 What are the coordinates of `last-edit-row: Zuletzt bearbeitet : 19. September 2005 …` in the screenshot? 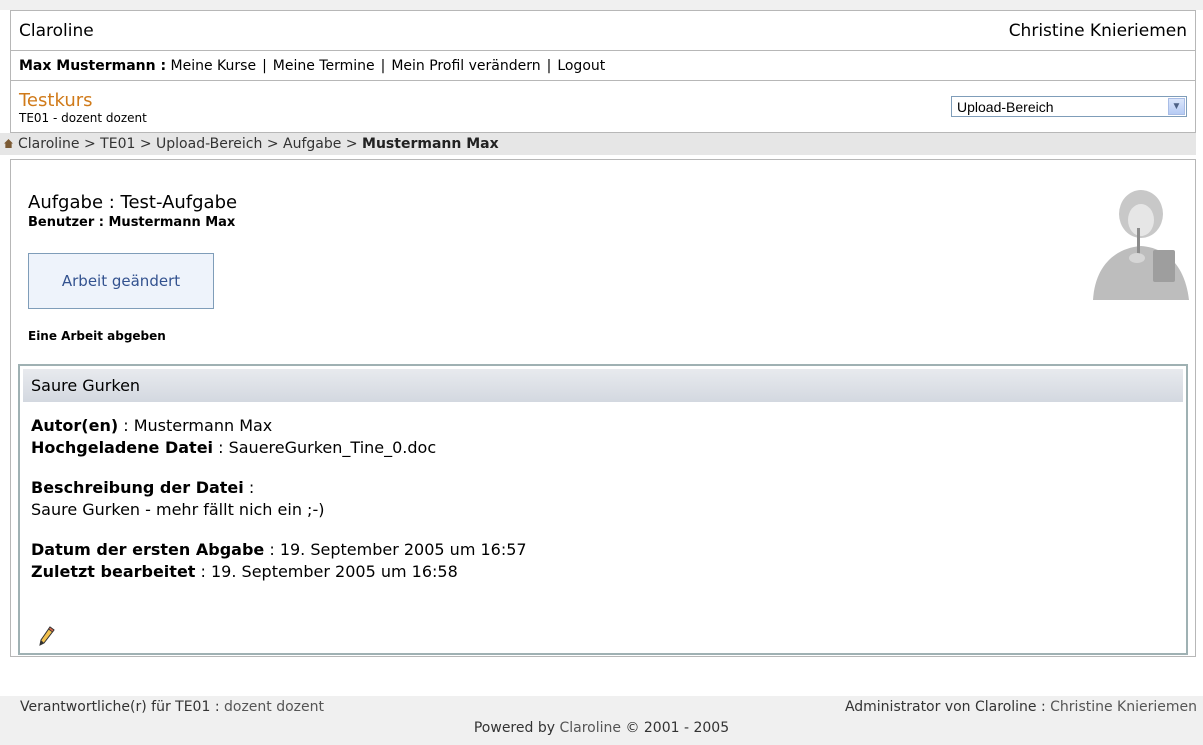 It's located at (608, 572).